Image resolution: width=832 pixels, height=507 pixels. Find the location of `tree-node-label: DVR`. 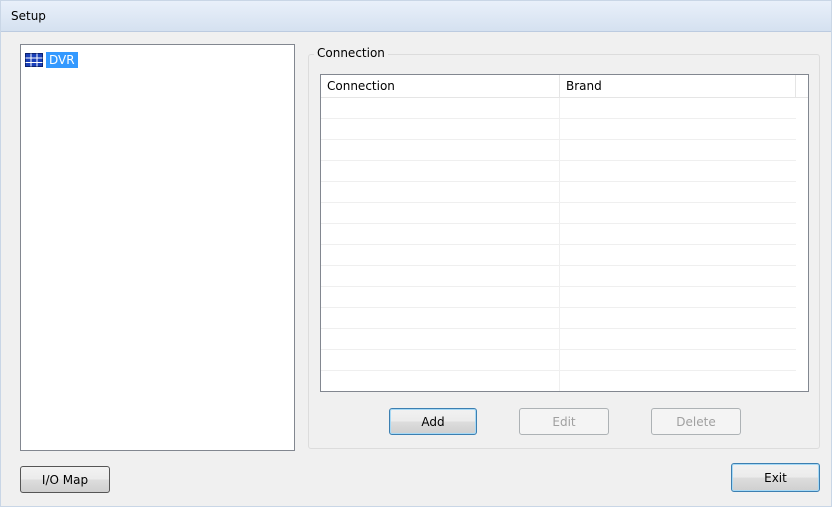

tree-node-label: DVR is located at coordinates (62, 60).